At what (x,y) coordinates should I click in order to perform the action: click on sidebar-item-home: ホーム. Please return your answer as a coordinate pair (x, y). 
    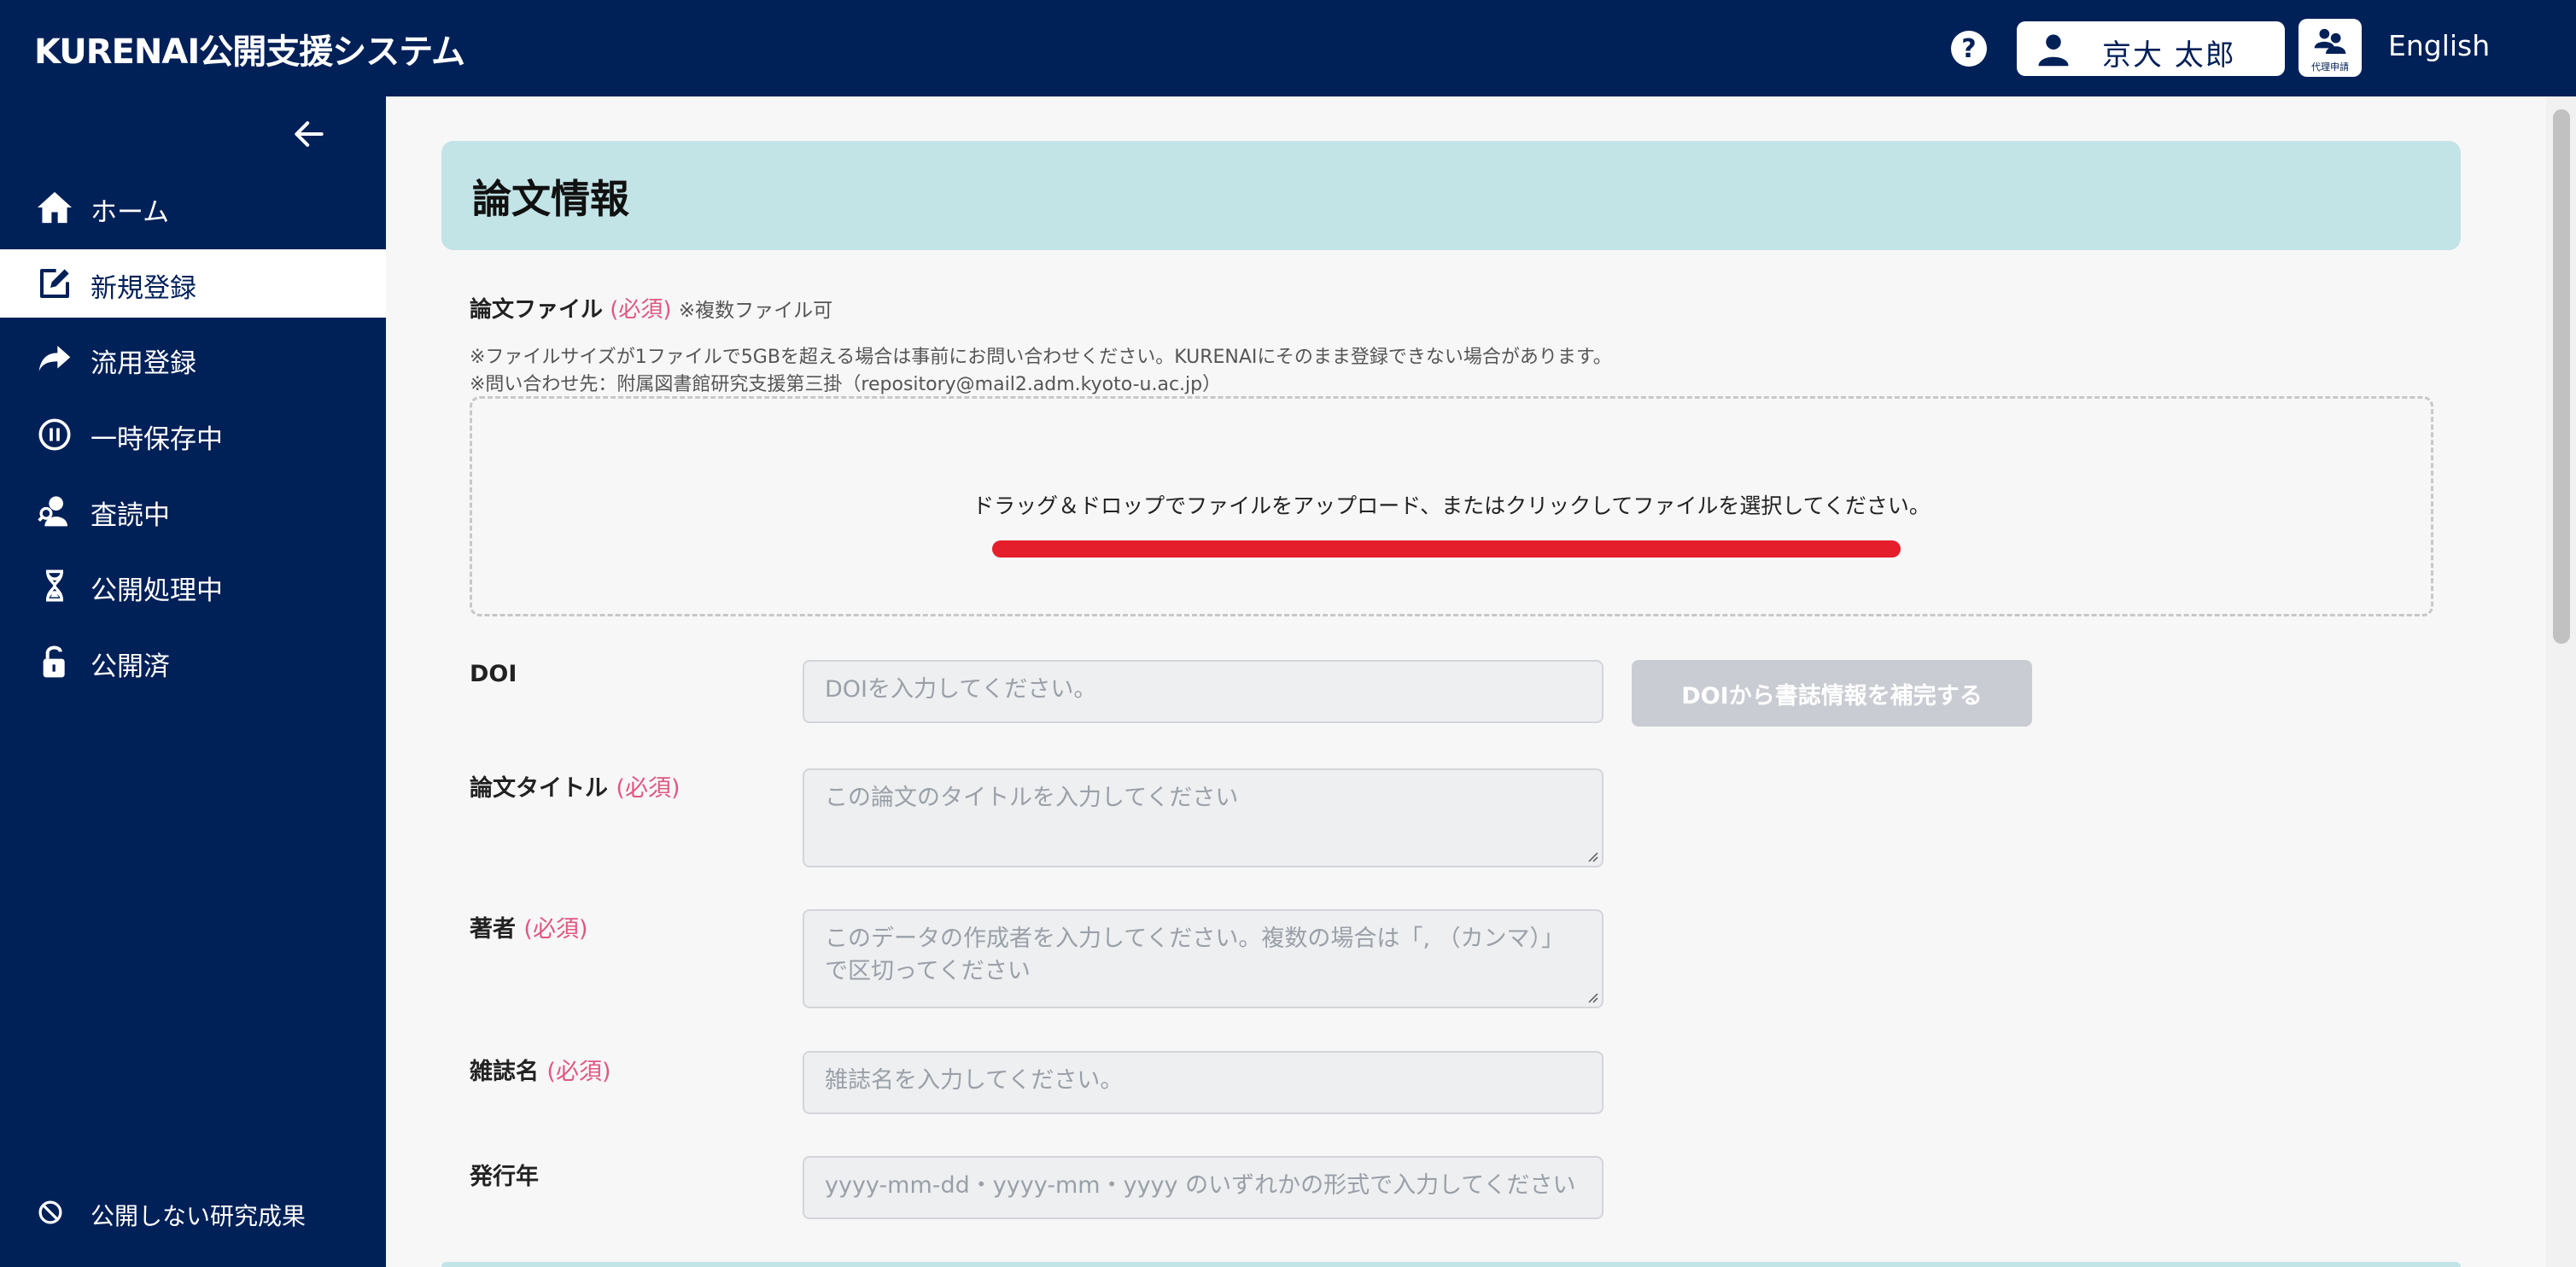
    Looking at the image, I should click on (193, 207).